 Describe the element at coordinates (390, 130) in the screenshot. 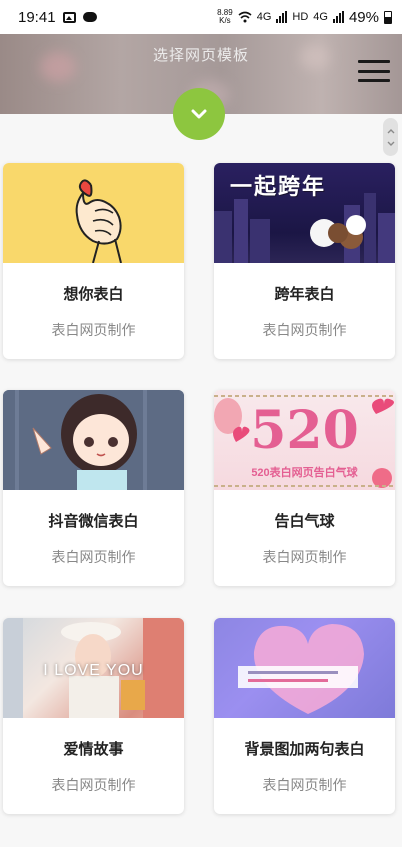

I see `chevron-up-icon` at that location.